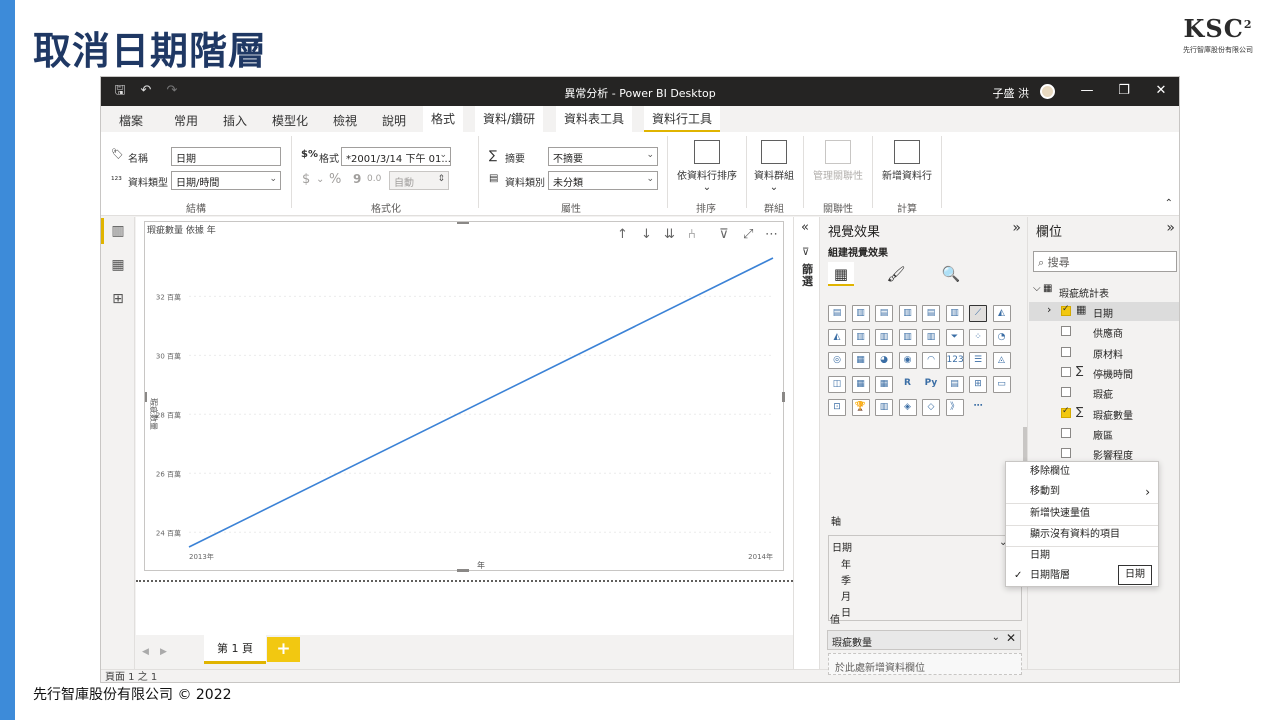  What do you see at coordinates (345, 120) in the screenshot?
I see `tab-view: 檢視` at bounding box center [345, 120].